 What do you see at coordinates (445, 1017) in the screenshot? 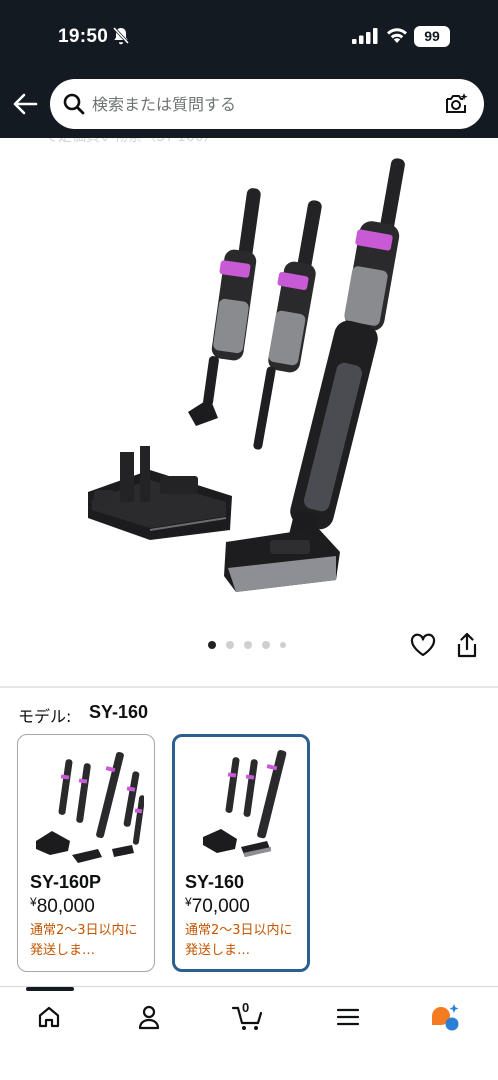
I see `assistant-icon` at bounding box center [445, 1017].